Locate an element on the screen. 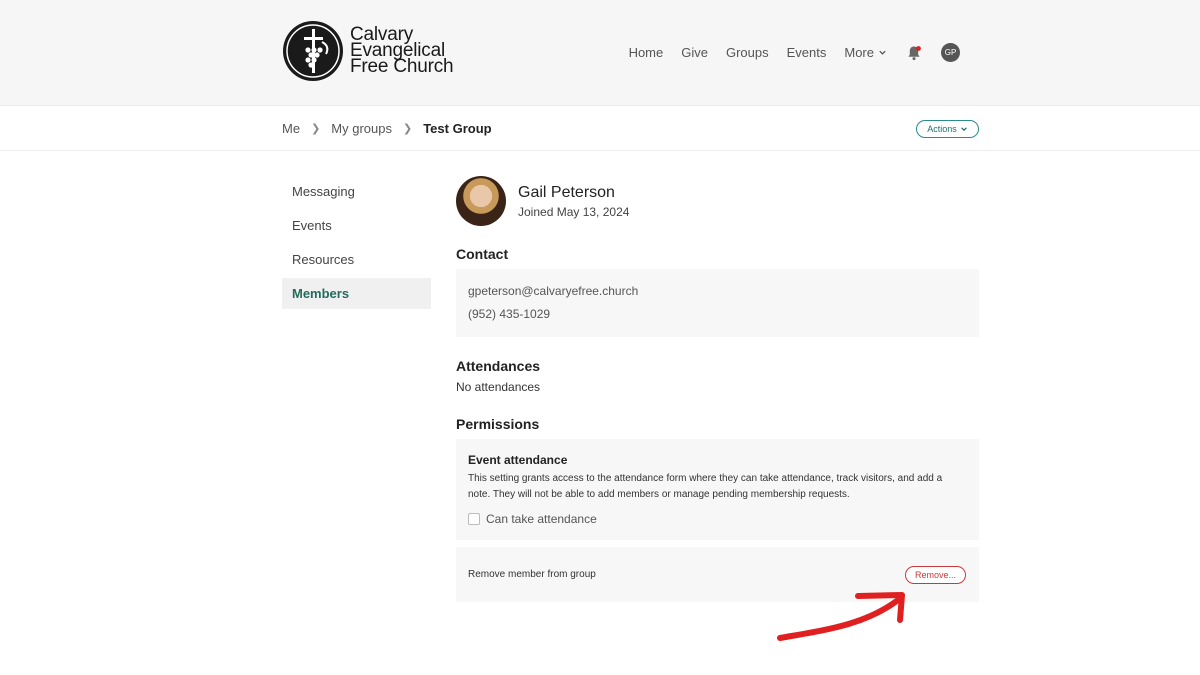  breadcrumb-bar: Me ❯ My groups ❯ Test Group is located at coordinates (600, 129).